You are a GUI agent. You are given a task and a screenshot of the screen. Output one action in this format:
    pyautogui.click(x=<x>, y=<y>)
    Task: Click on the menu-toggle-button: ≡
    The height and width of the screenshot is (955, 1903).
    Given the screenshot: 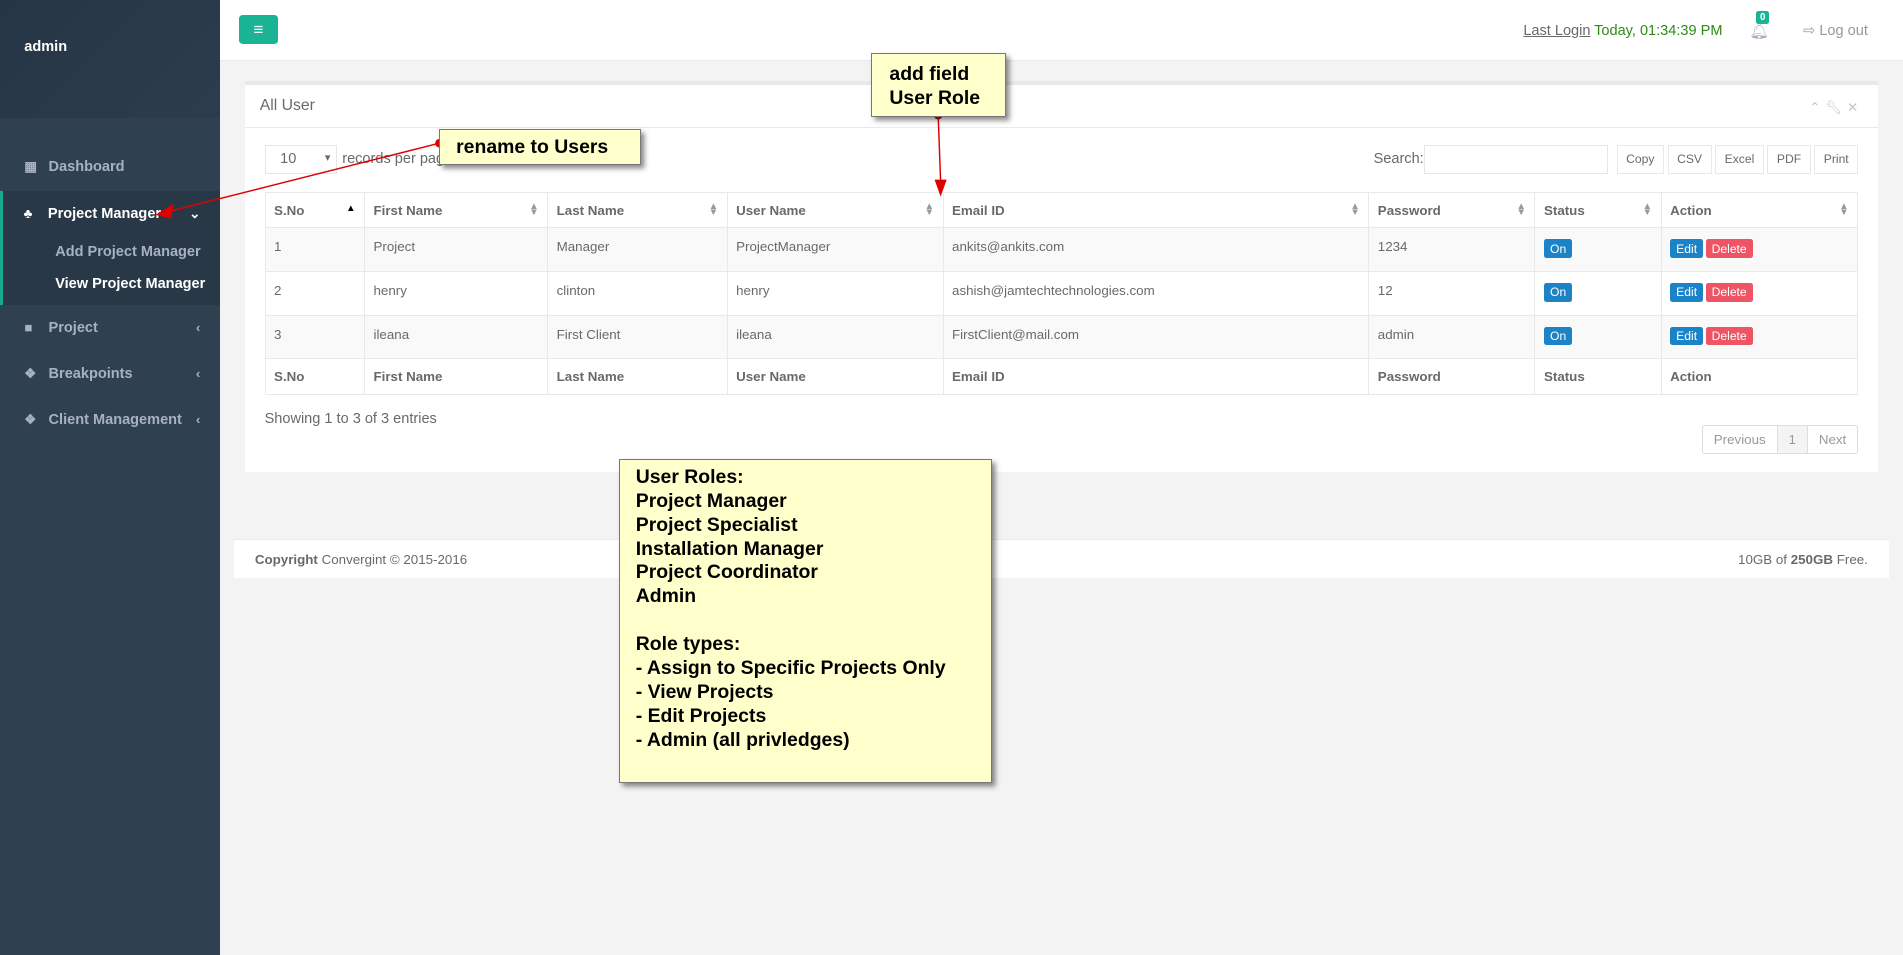 What is the action you would take?
    pyautogui.click(x=258, y=29)
    